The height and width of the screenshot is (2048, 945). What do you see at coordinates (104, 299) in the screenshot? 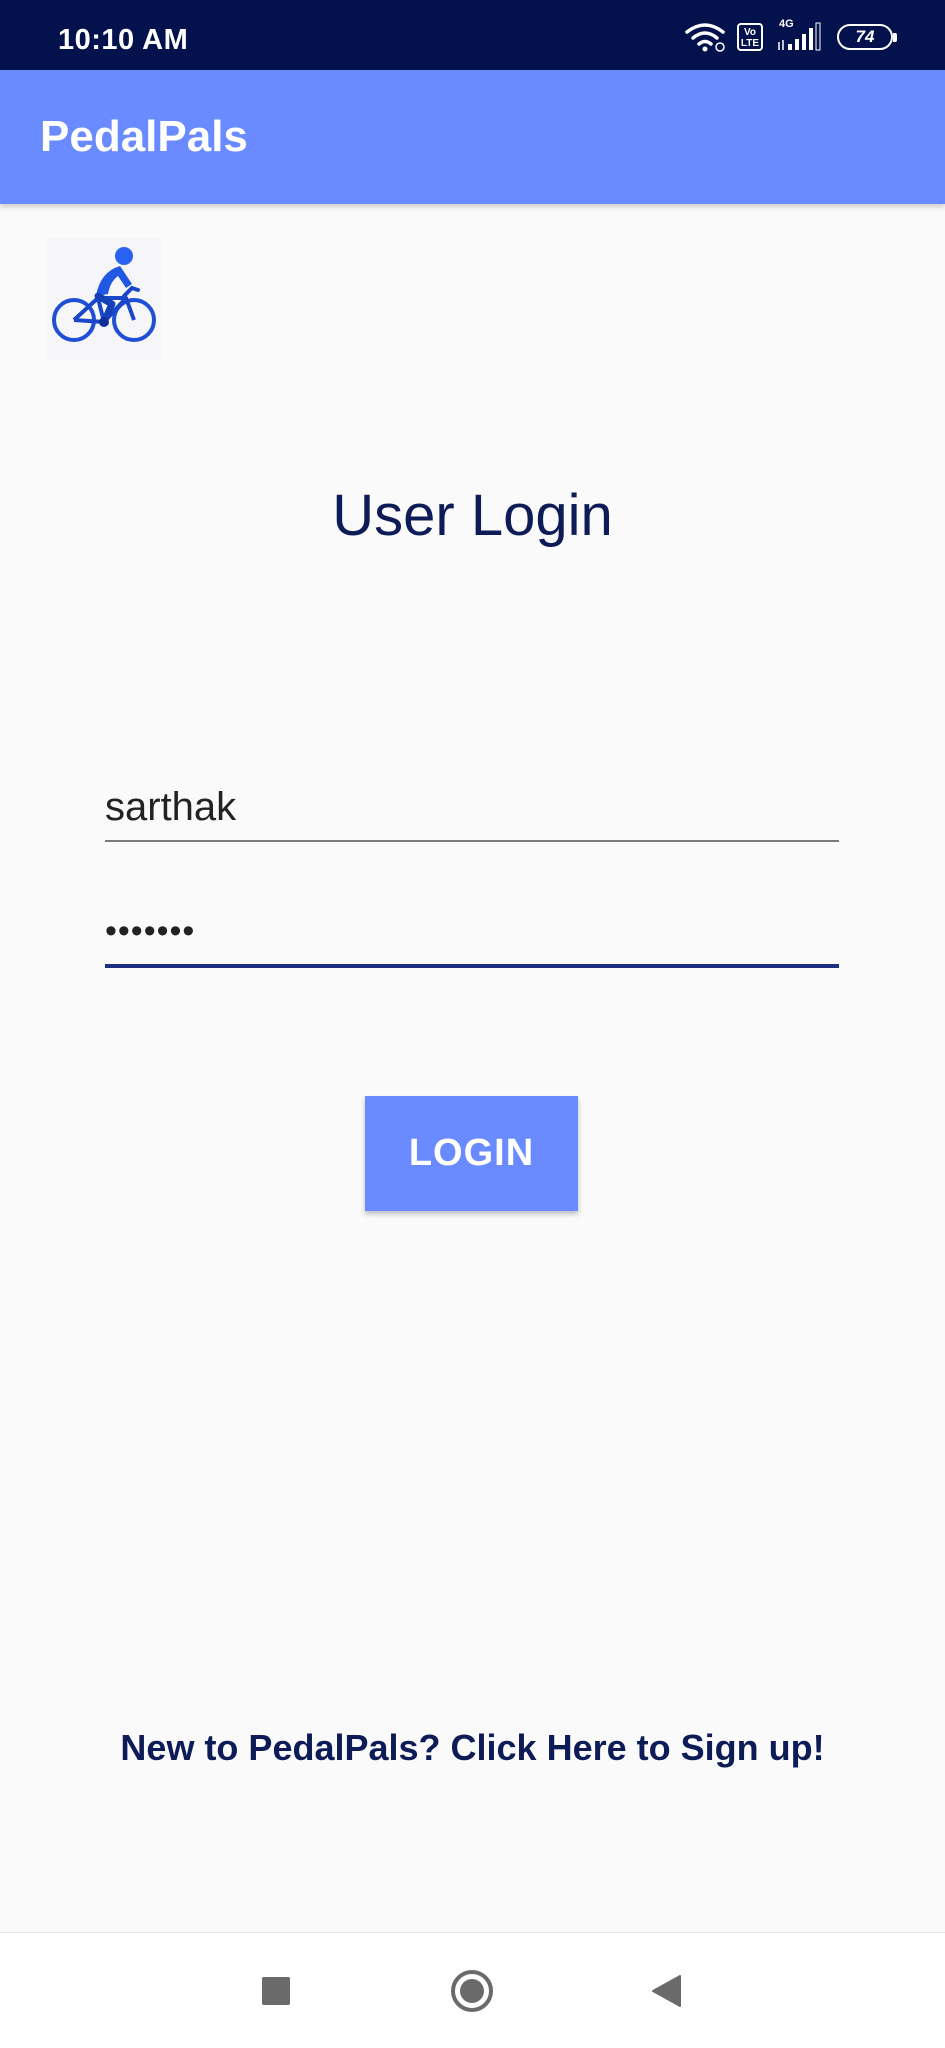
I see `cyclist-logo-icon` at bounding box center [104, 299].